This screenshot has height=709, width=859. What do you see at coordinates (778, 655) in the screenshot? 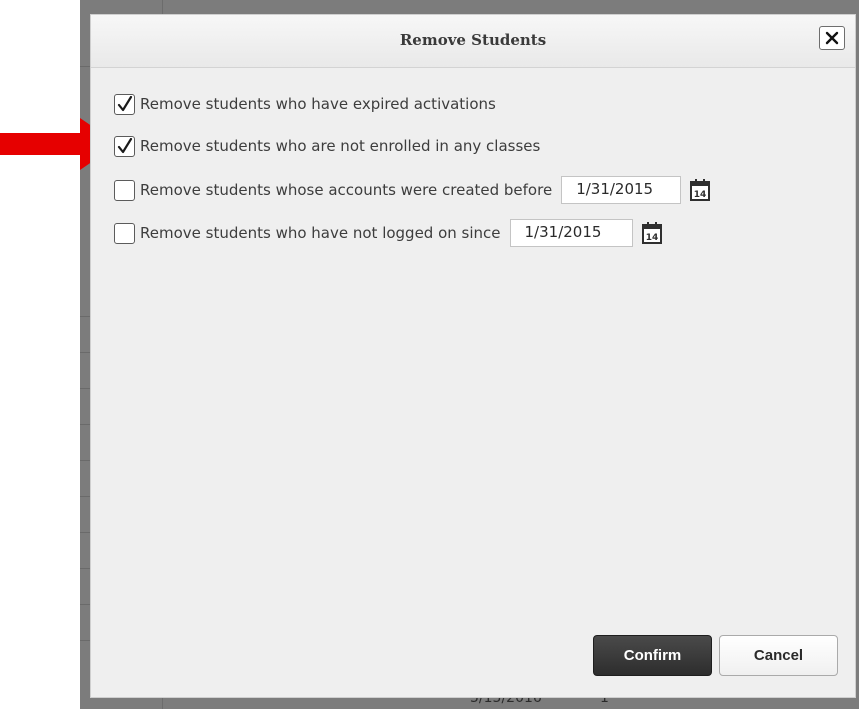
I see `cancel-button: Cancel` at bounding box center [778, 655].